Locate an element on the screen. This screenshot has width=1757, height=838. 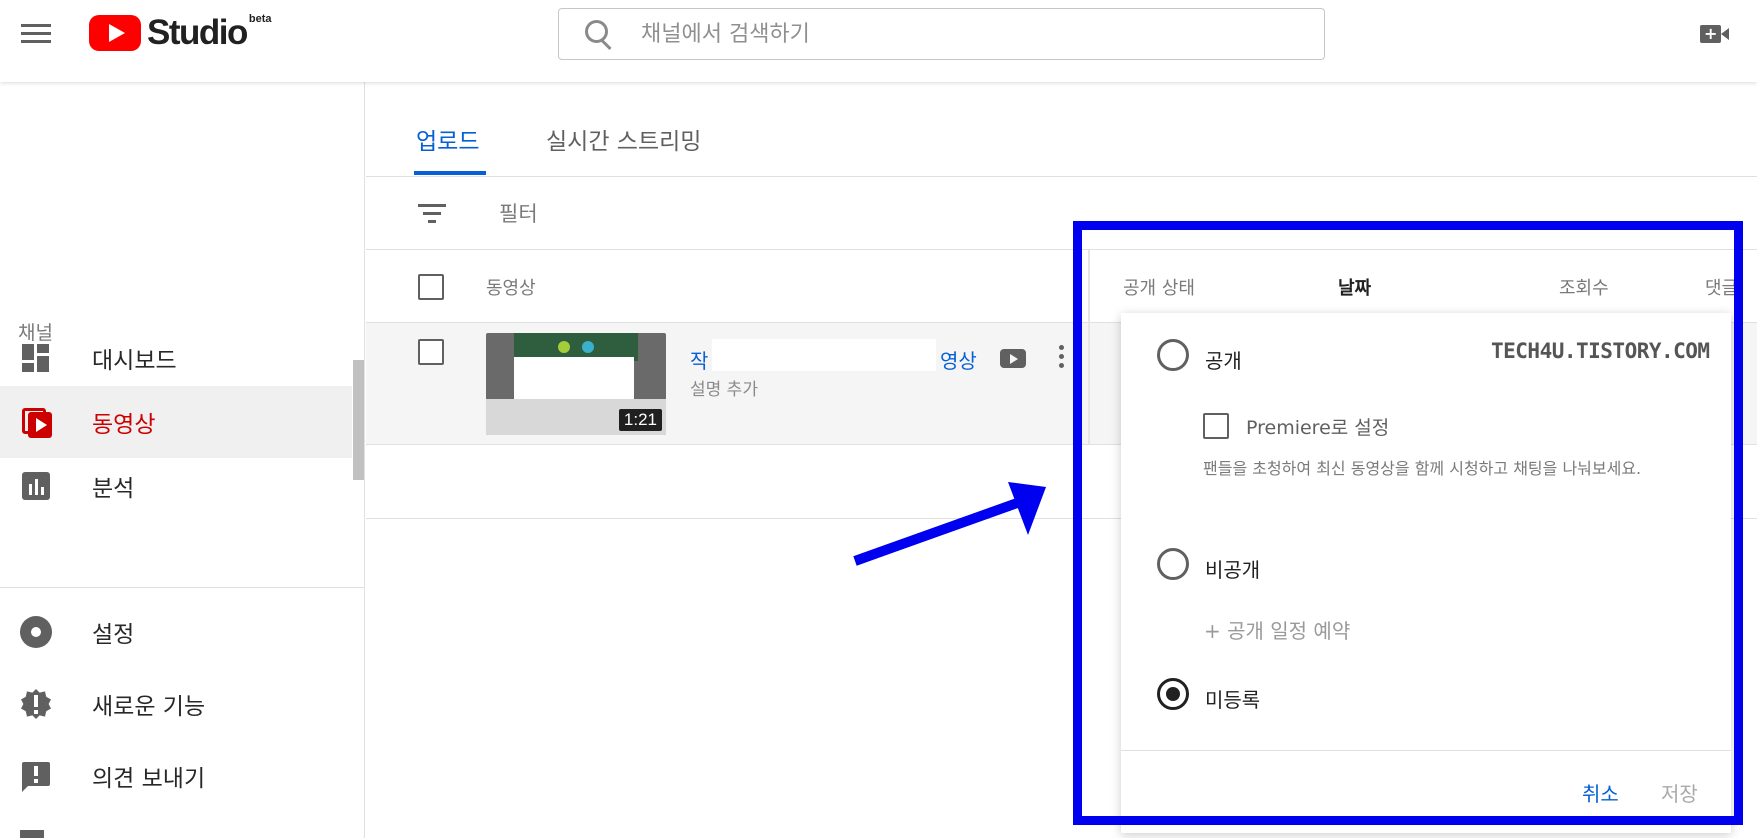
annotation-arrow is located at coordinates (949, 524).